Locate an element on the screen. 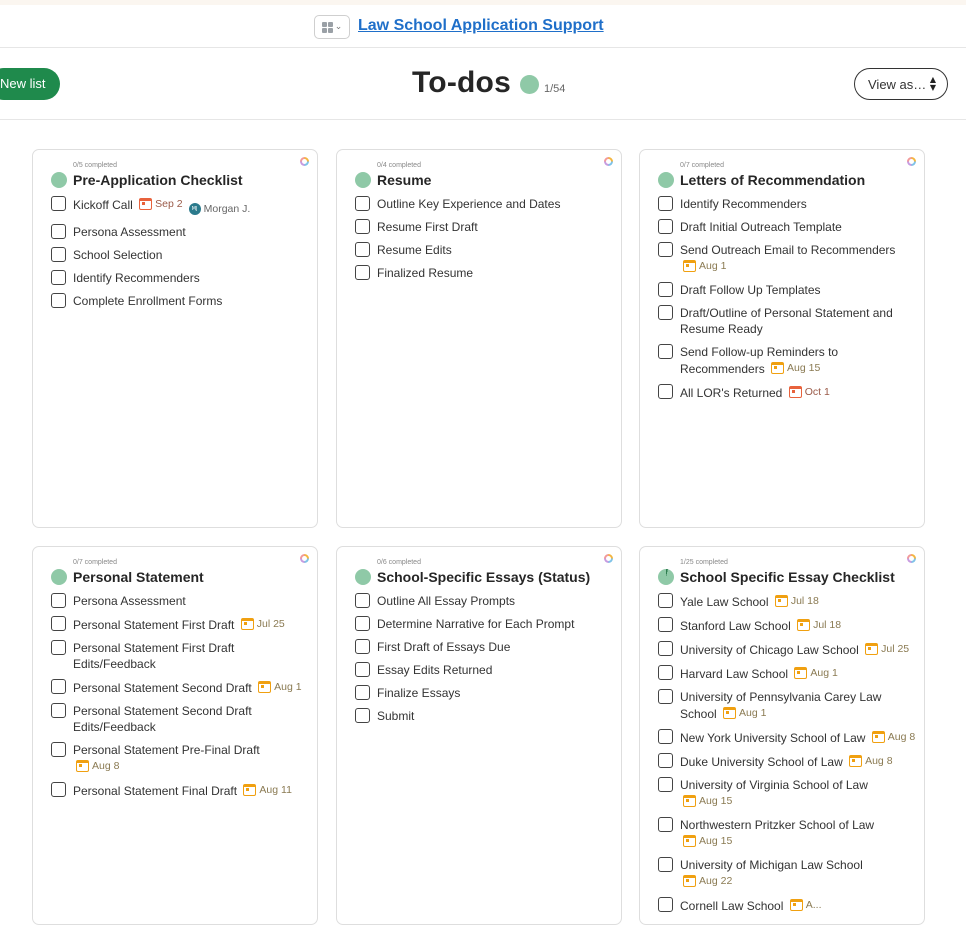  todo-item-link: Duke University School of Law is located at coordinates (761, 762).